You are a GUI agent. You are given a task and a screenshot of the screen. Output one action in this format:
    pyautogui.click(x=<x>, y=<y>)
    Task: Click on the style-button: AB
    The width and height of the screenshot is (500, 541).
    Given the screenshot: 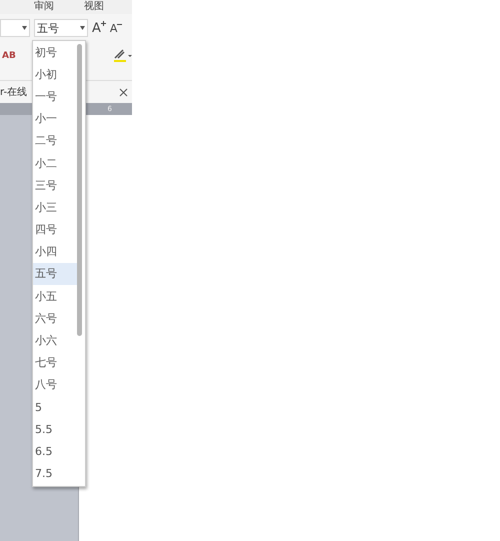 What is the action you would take?
    pyautogui.click(x=9, y=56)
    